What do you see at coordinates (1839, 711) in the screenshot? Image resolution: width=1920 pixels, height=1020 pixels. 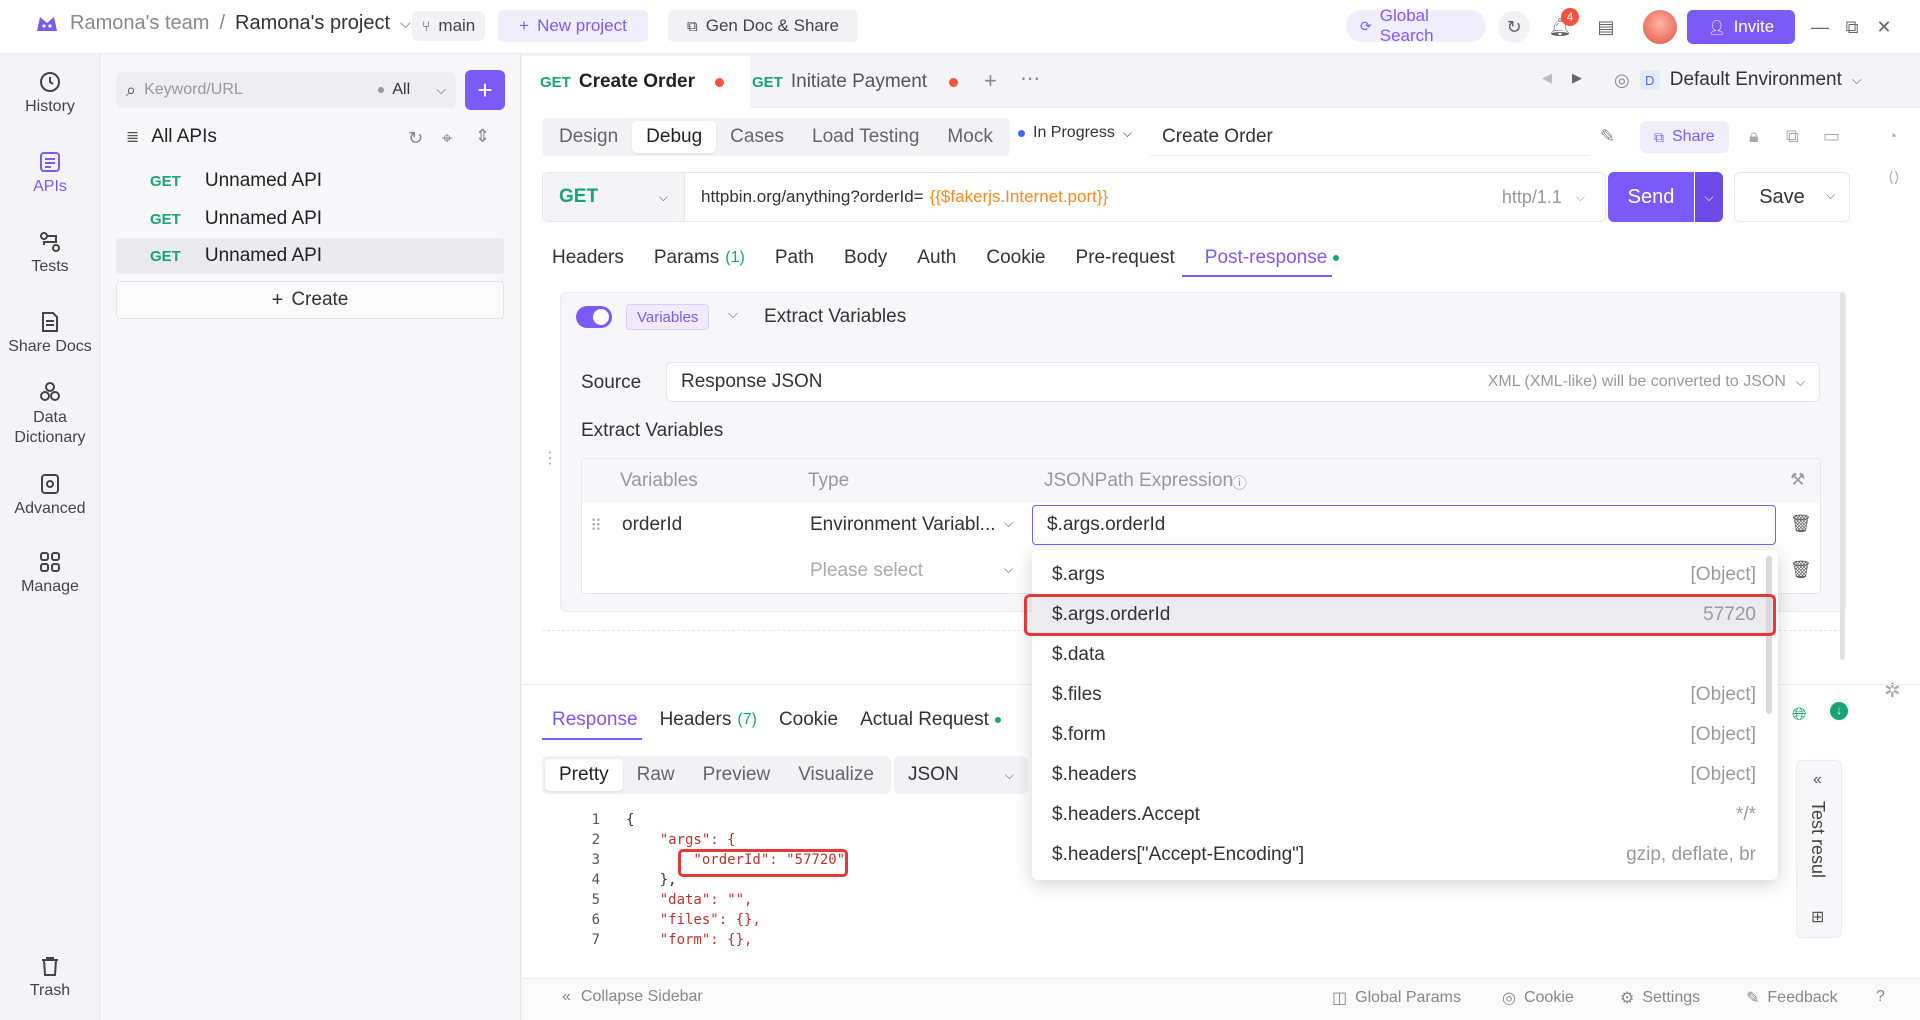 I see `download-icon: ↓` at bounding box center [1839, 711].